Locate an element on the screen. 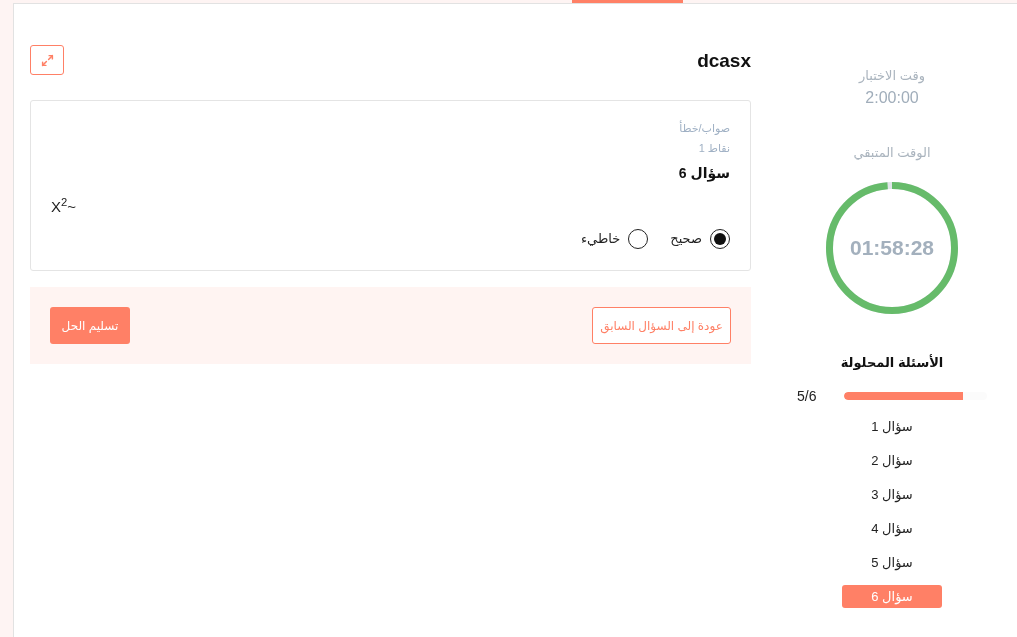 This screenshot has height=637, width=1017. test-time-label: وقت الاختبار is located at coordinates (892, 76).